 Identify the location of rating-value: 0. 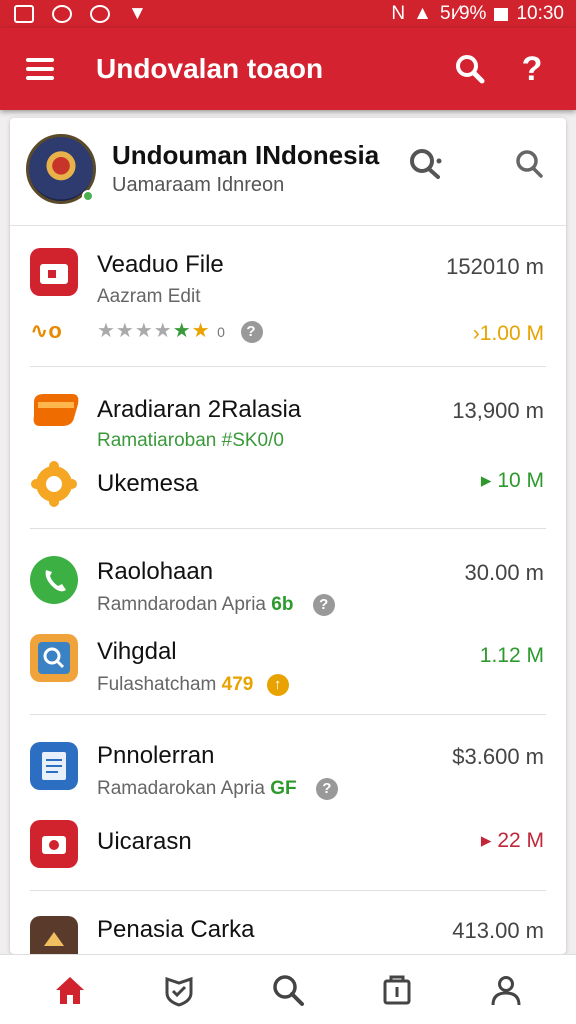
(221, 332).